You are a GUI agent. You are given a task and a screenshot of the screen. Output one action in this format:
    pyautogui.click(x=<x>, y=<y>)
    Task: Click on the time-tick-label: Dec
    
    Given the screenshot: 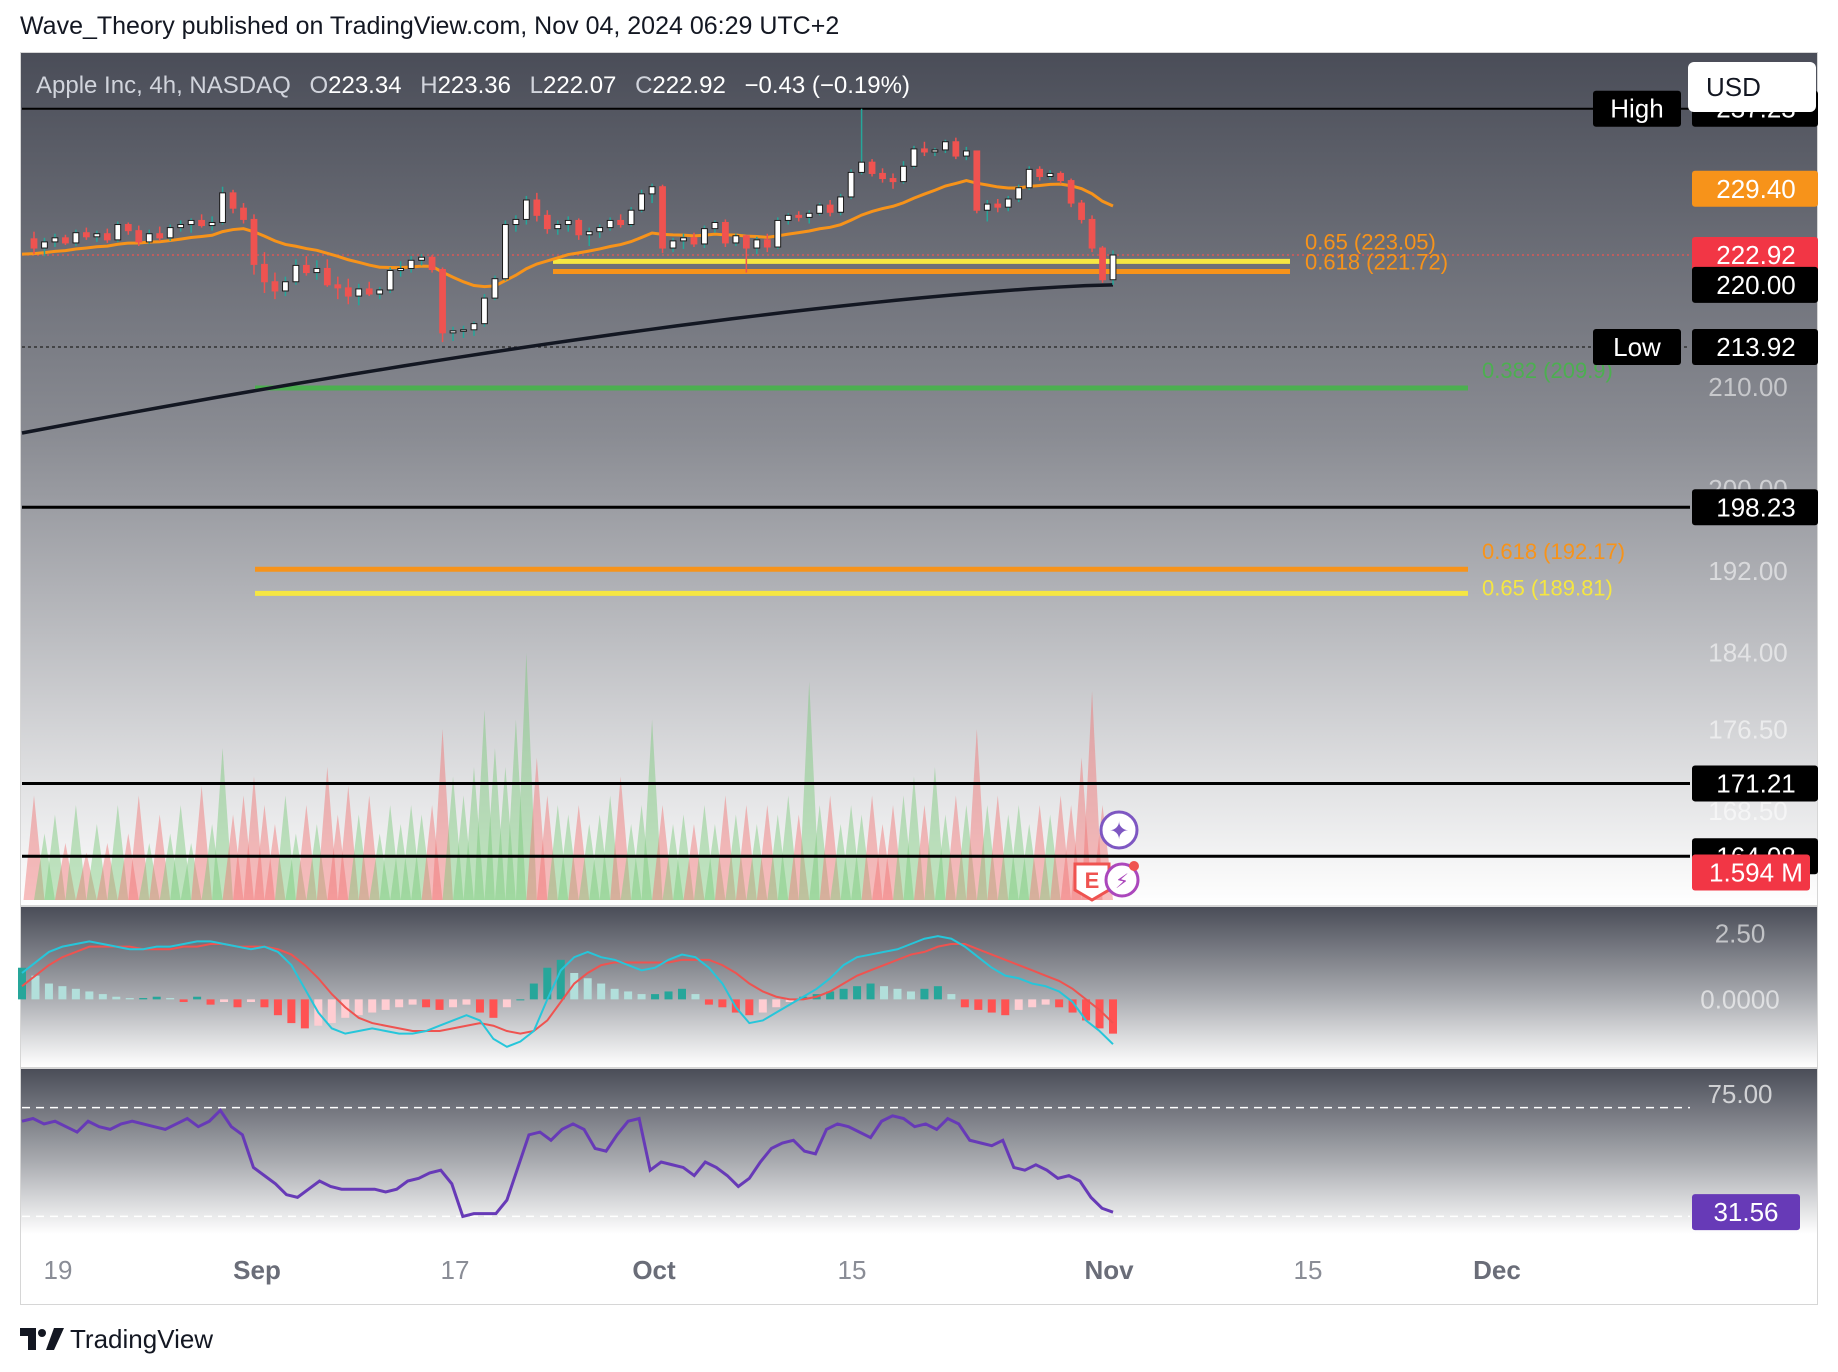 What is the action you would take?
    pyautogui.click(x=1497, y=1270)
    